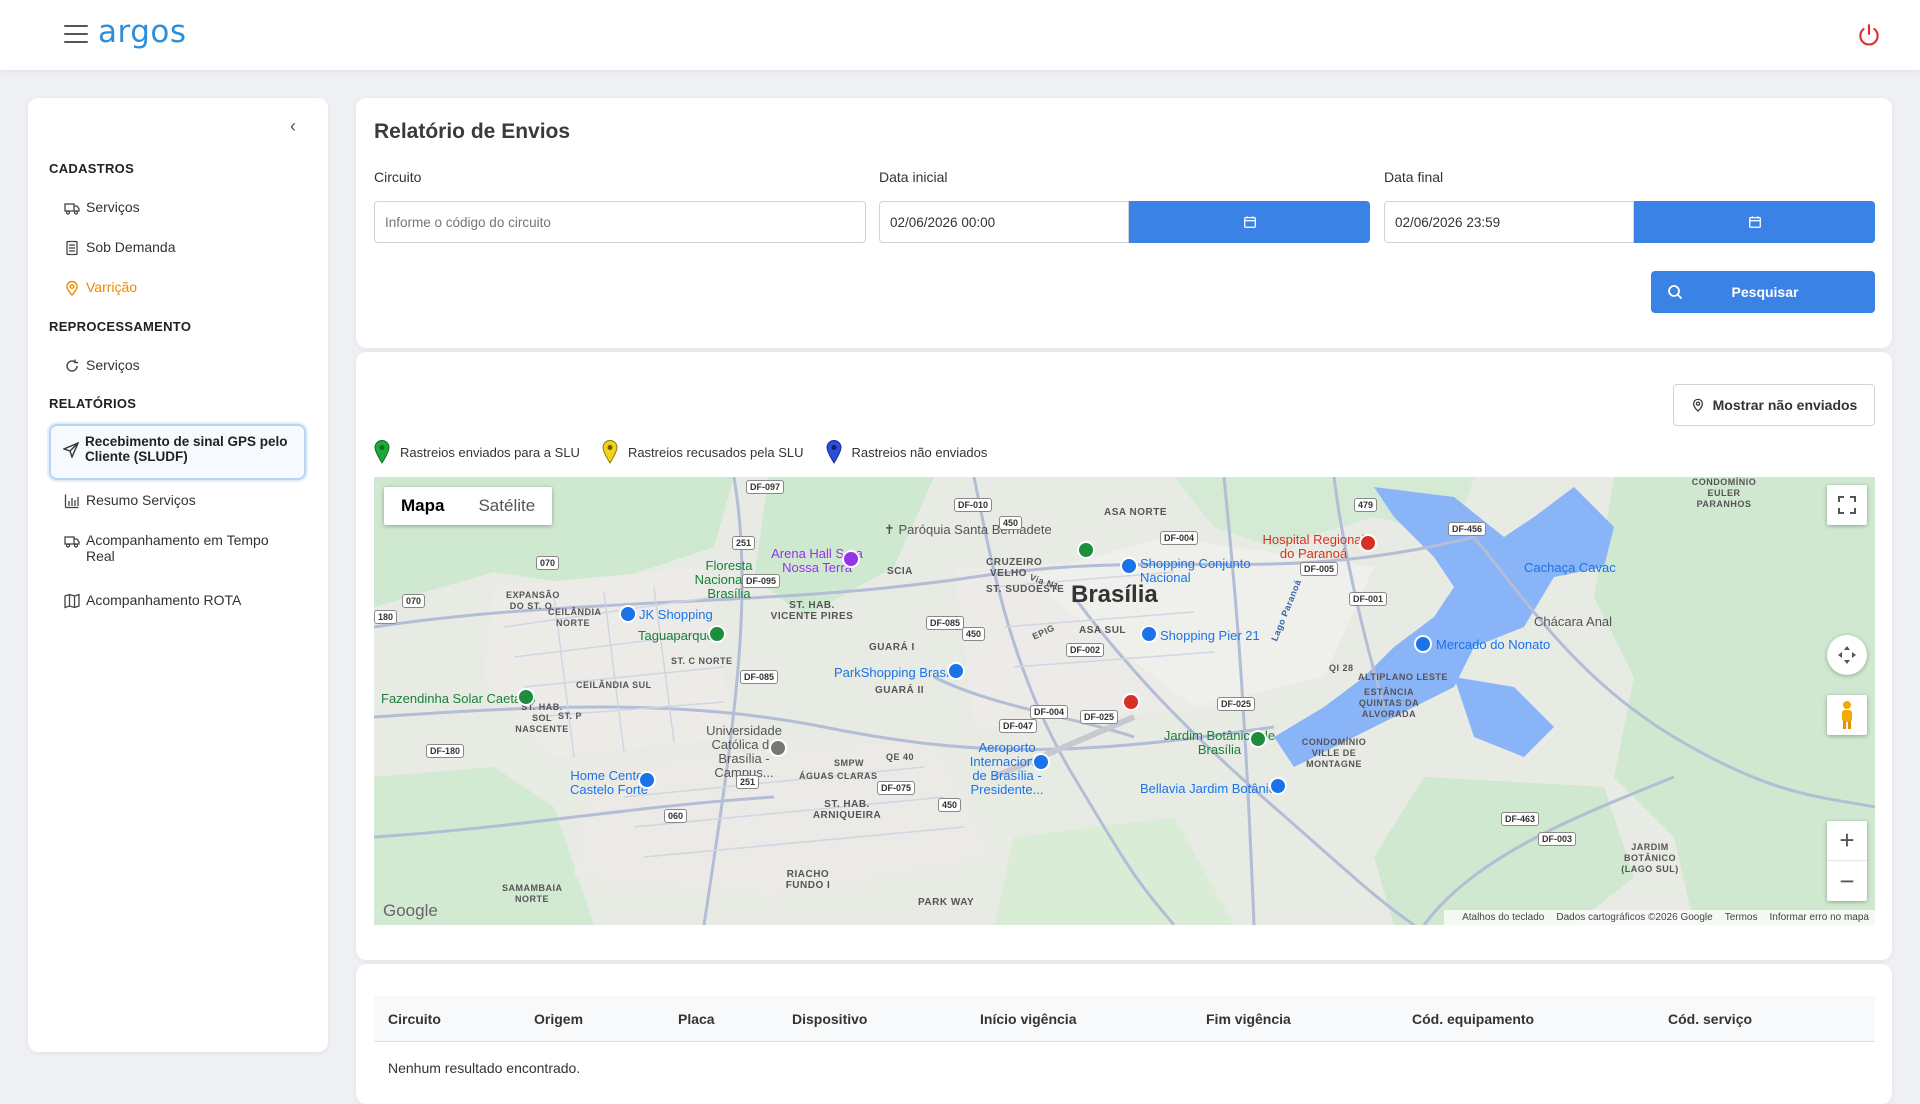  Describe the element at coordinates (120, 247) in the screenshot. I see `sidebar-item-sob-demanda: Sob Demanda` at that location.